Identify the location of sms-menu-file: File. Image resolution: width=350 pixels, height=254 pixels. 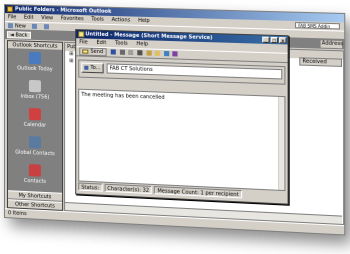
(83, 42).